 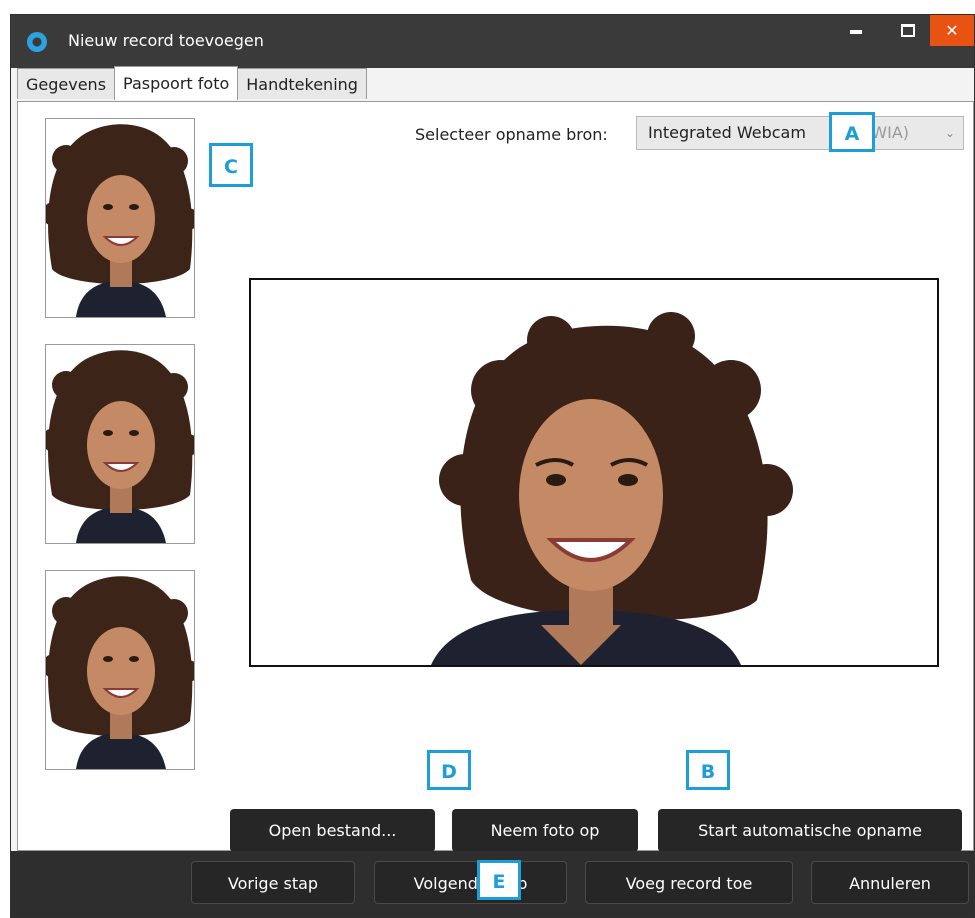 I want to click on maximize-button, so click(x=908, y=30).